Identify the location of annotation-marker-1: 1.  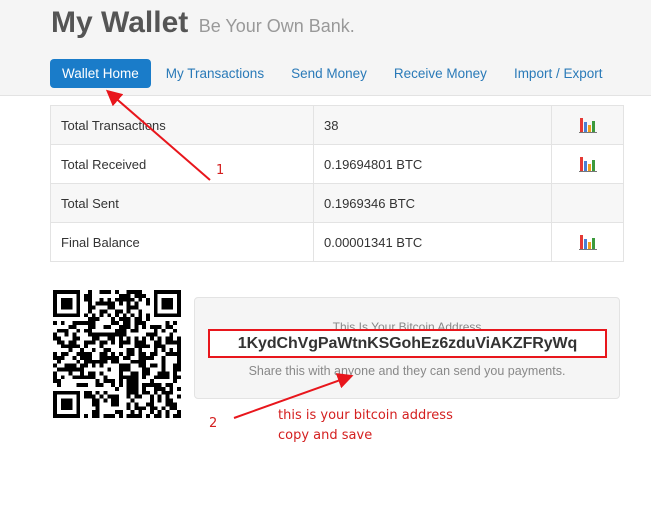
(220, 170).